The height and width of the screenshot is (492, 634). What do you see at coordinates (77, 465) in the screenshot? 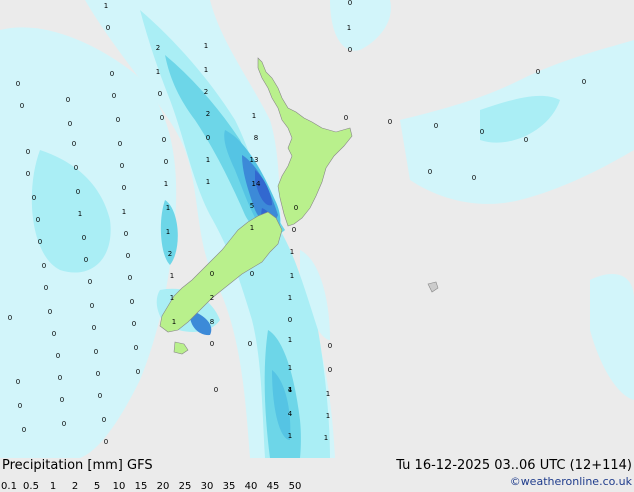
I see `map-title: Precipitation [mm] GFS` at bounding box center [77, 465].